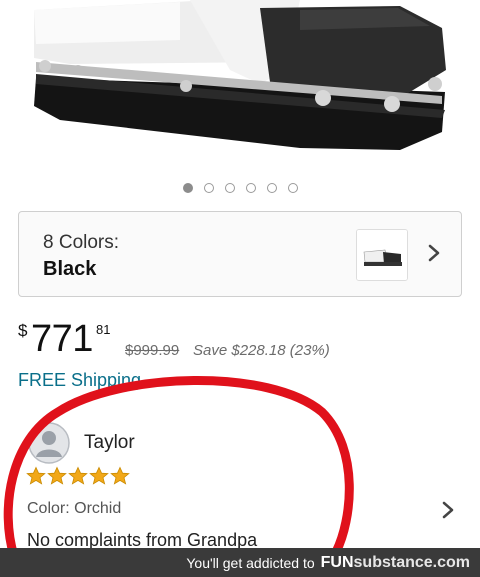  I want to click on variant-thumbnail, so click(382, 255).